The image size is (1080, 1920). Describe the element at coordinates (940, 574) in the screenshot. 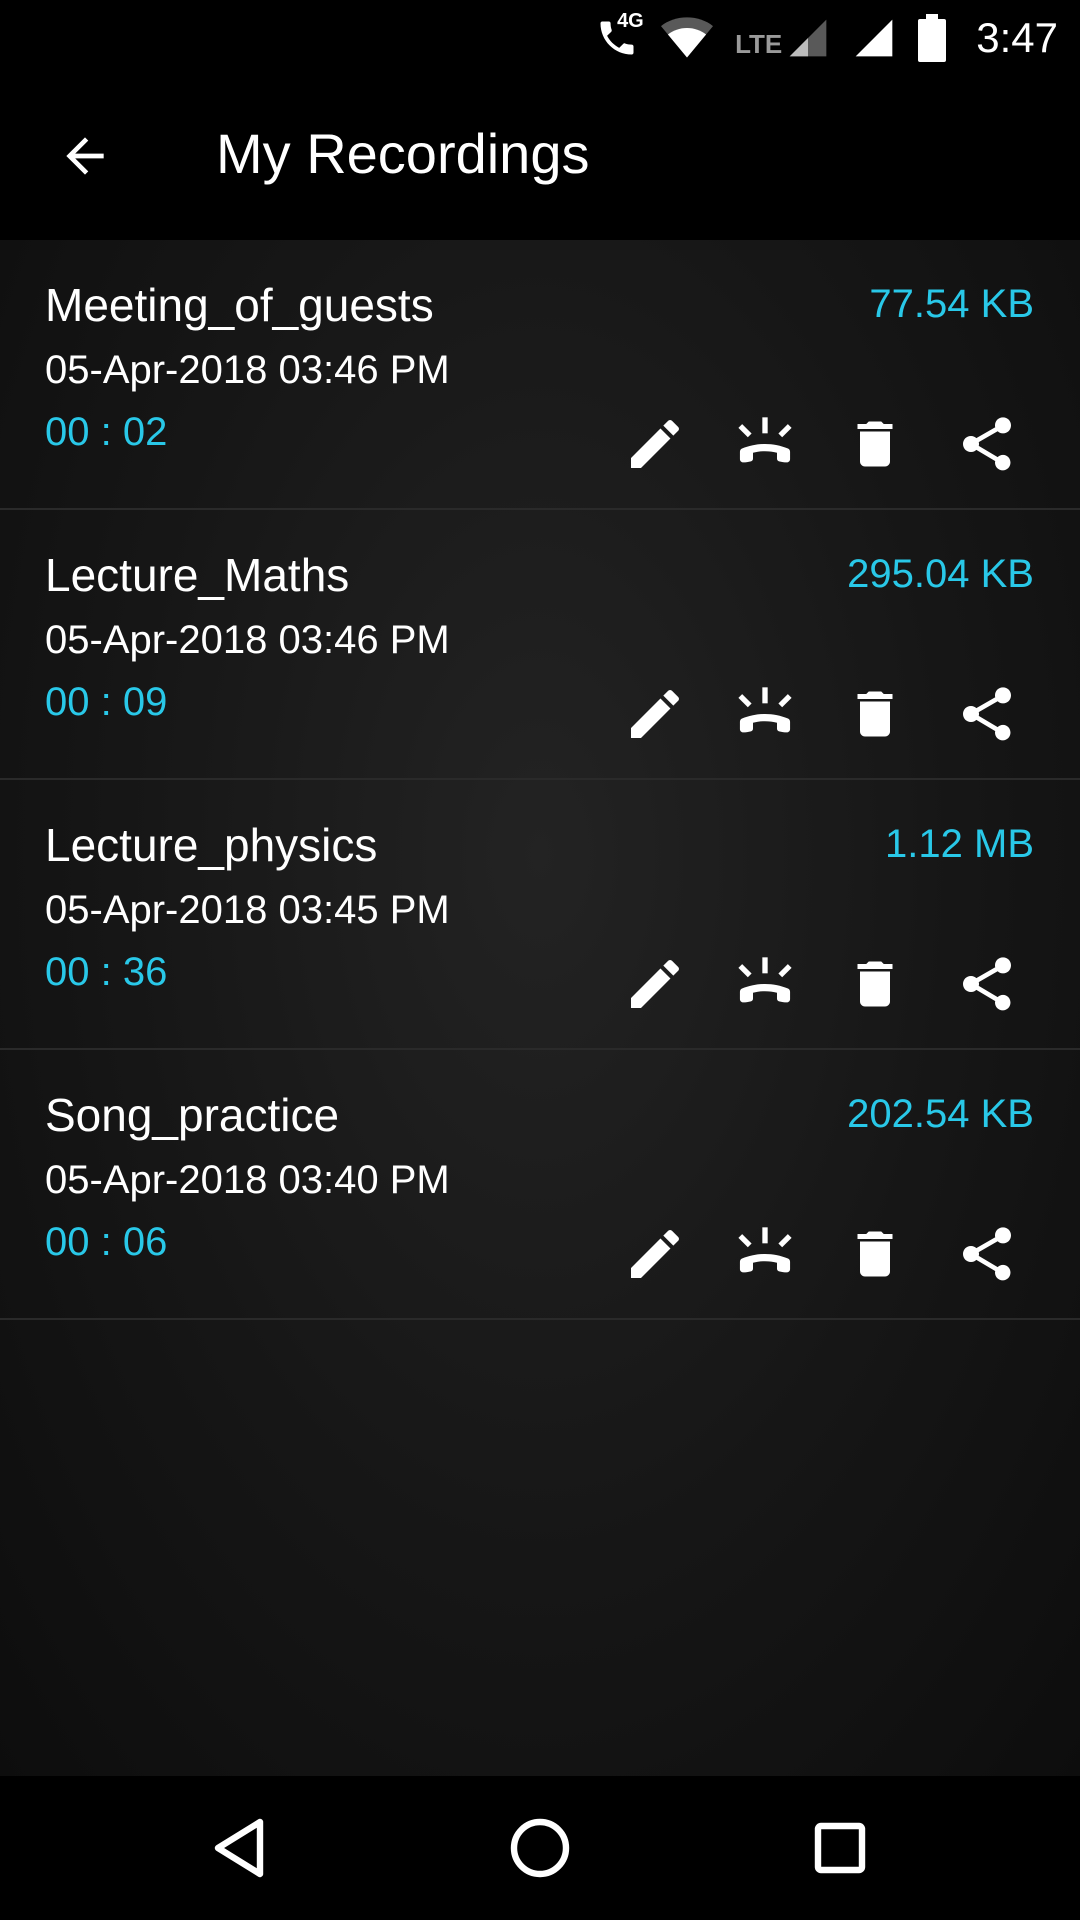

I see `recording-size: 295.04 KB` at that location.